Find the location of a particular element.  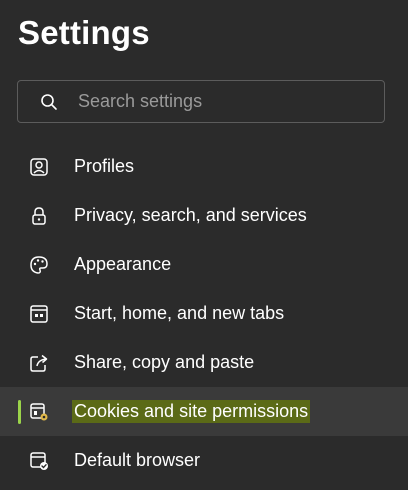

default-browser-icon is located at coordinates (39, 461).